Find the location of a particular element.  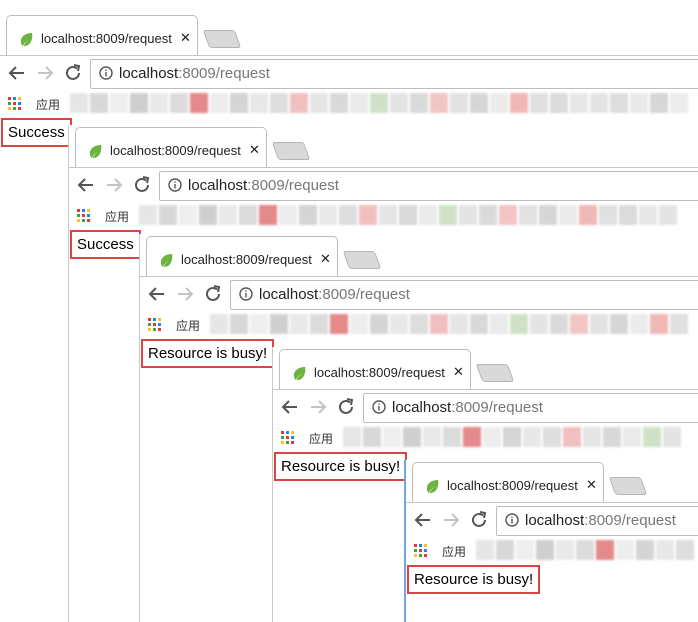

page-content: Resource is busy! is located at coordinates (552, 593).